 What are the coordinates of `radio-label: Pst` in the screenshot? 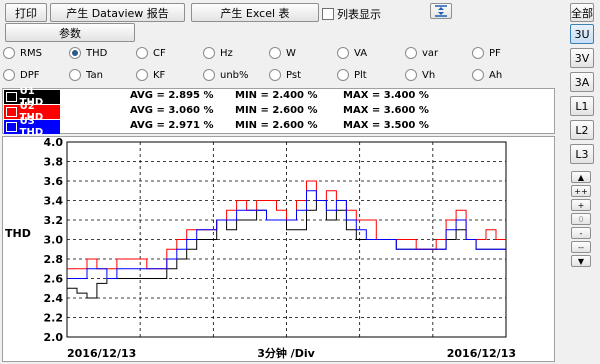 It's located at (293, 75).